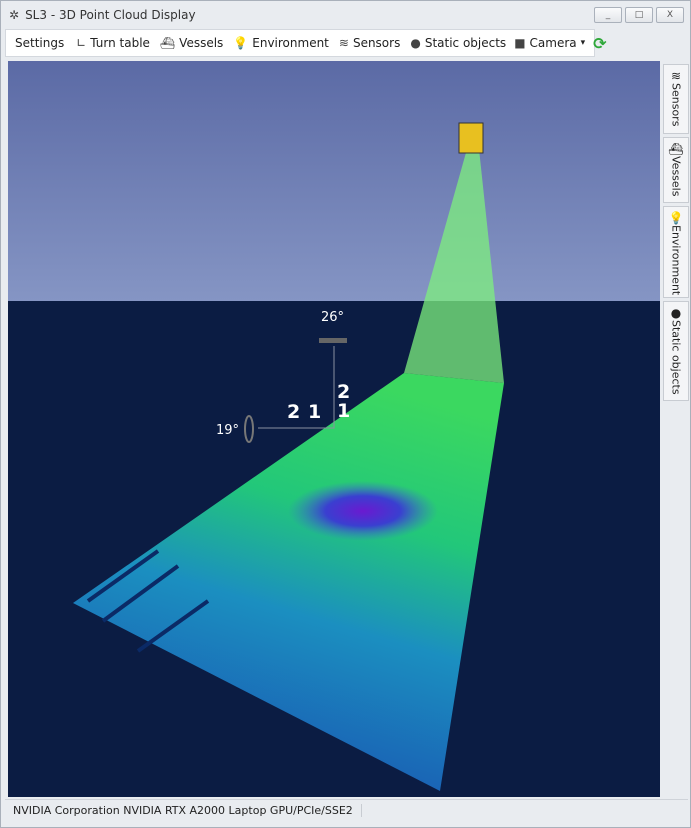  What do you see at coordinates (333, 317) in the screenshot?
I see `pitch-angle: 26°` at bounding box center [333, 317].